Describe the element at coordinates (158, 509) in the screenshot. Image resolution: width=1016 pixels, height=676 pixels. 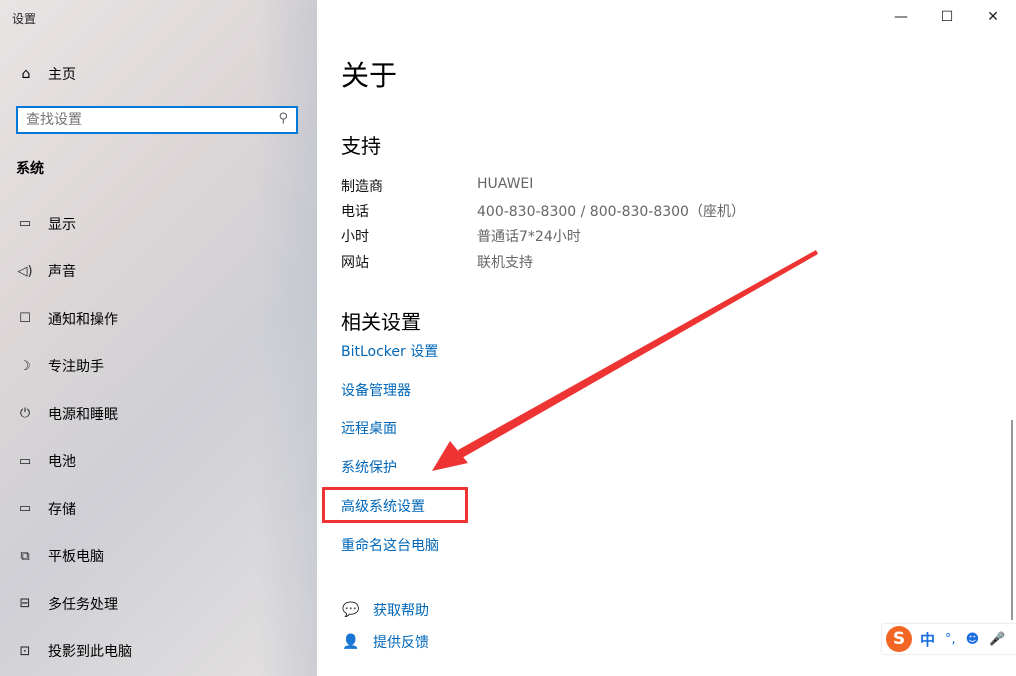
I see `sidebar-item-storage: ▭ 存储` at that location.